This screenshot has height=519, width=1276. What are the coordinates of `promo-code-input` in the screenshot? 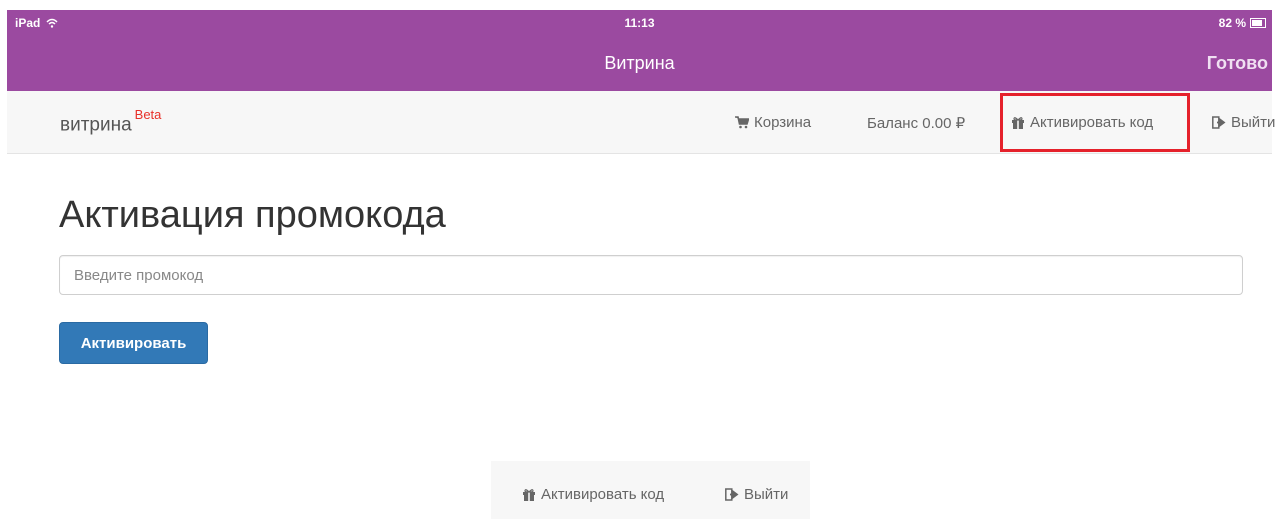 It's located at (651, 275).